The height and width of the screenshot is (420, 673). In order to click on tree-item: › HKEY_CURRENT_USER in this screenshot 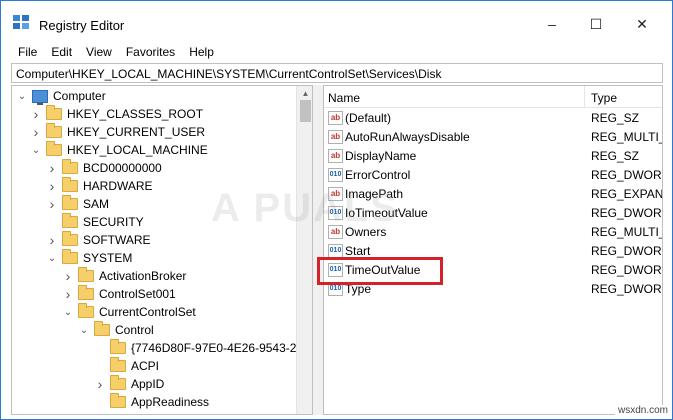, I will do `click(117, 132)`.